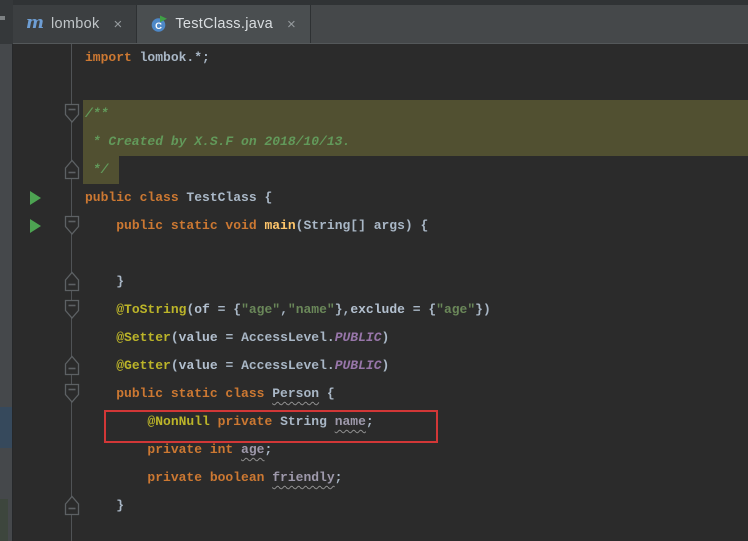 Image resolution: width=748 pixels, height=541 pixels. Describe the element at coordinates (179, 197) in the screenshot. I see `code-line-text: public class TestClass {` at that location.